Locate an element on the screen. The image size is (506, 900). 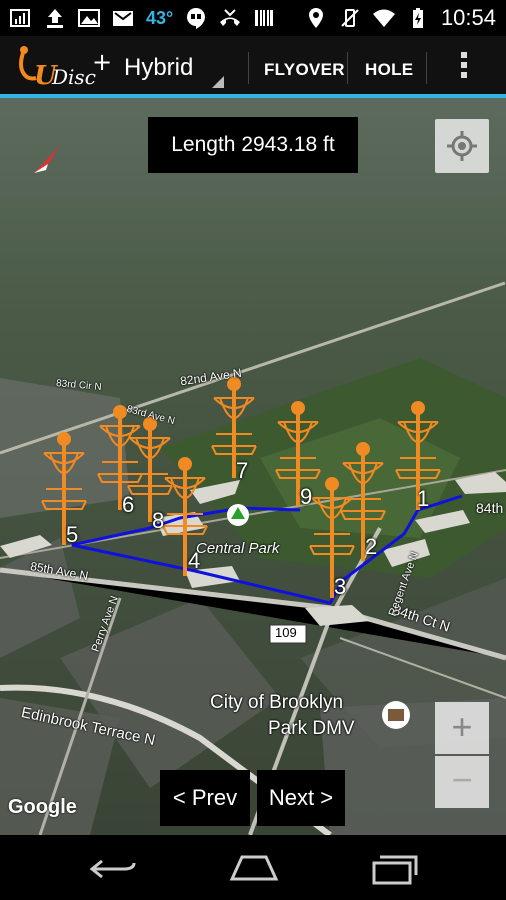
image-icon is located at coordinates (89, 18).